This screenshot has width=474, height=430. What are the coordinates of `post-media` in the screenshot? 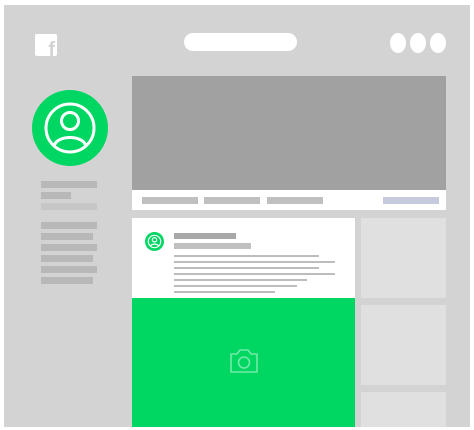 It's located at (243, 362).